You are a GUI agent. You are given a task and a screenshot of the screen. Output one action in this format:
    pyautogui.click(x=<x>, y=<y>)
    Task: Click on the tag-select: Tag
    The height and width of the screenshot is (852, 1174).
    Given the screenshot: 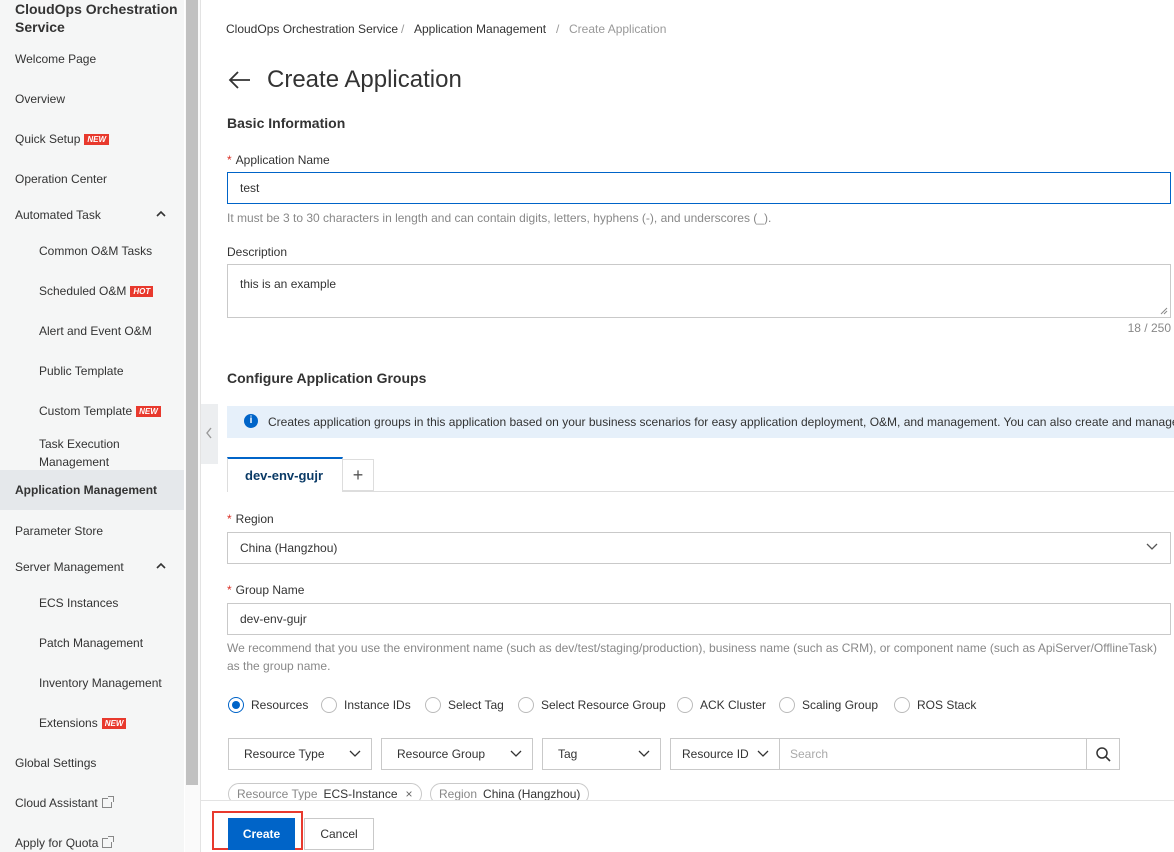 What is the action you would take?
    pyautogui.click(x=601, y=754)
    